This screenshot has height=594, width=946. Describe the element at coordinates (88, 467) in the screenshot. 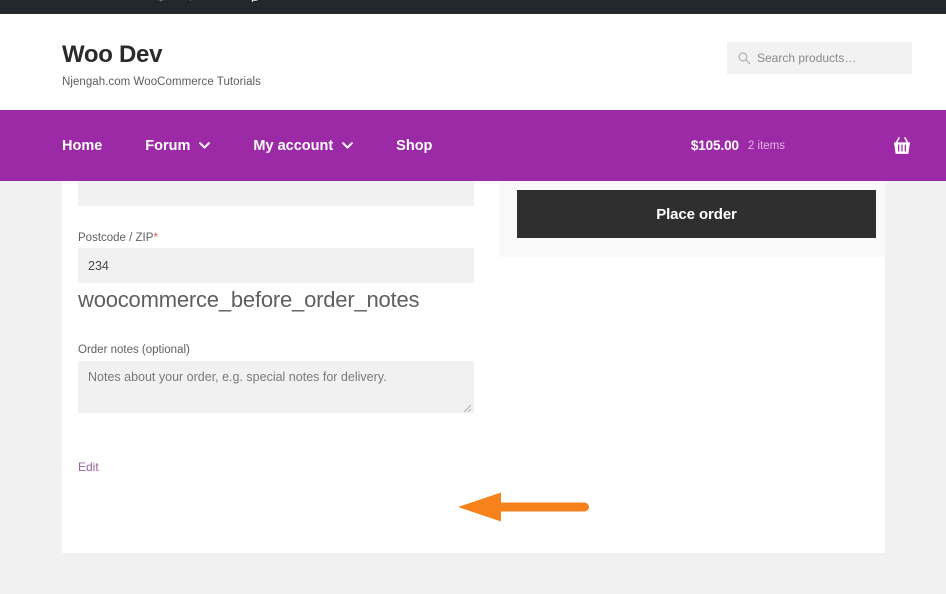

I see `edit-link: Edit` at that location.